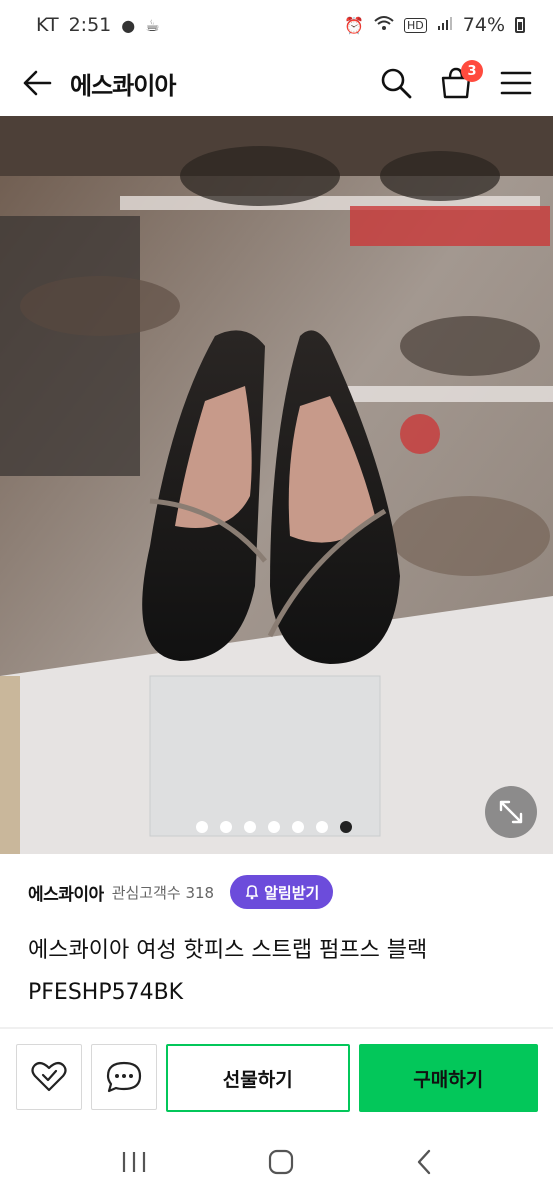 This screenshot has width=553, height=1200. What do you see at coordinates (276, 25) in the screenshot?
I see `status-bar: KT 2:51 ● ☕ ⏰ HD 74%` at bounding box center [276, 25].